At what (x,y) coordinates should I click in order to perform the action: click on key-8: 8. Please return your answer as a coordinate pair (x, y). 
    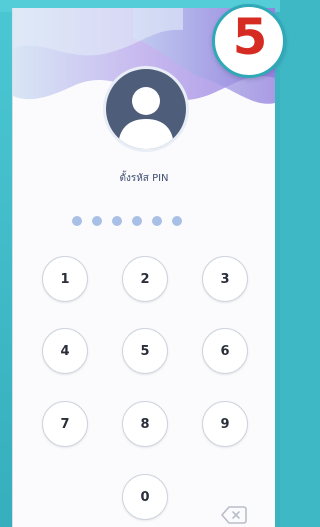
    Looking at the image, I should click on (145, 424).